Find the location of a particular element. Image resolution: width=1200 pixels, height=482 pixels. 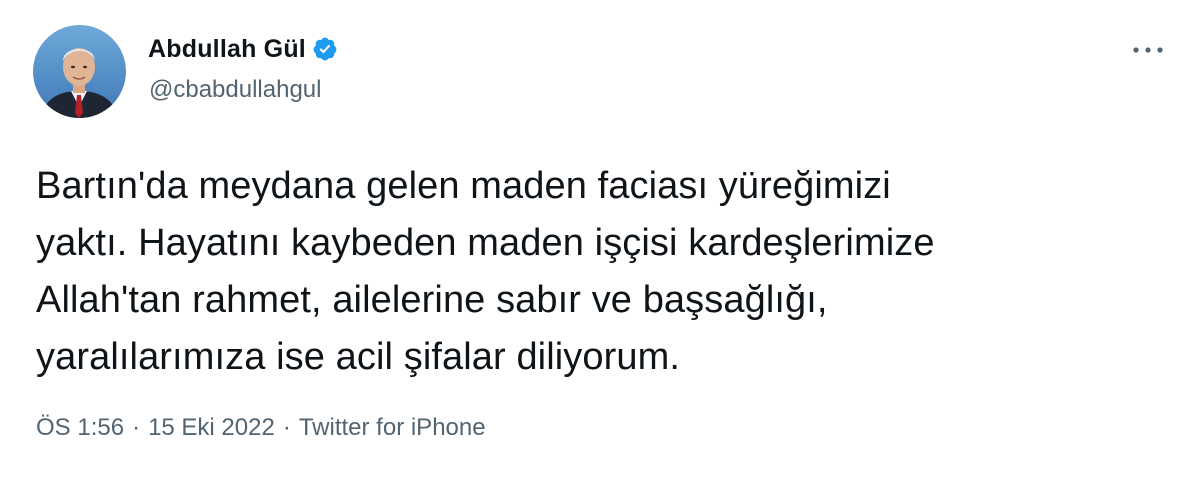

author-handle: @cbabdullahgul is located at coordinates (235, 90).